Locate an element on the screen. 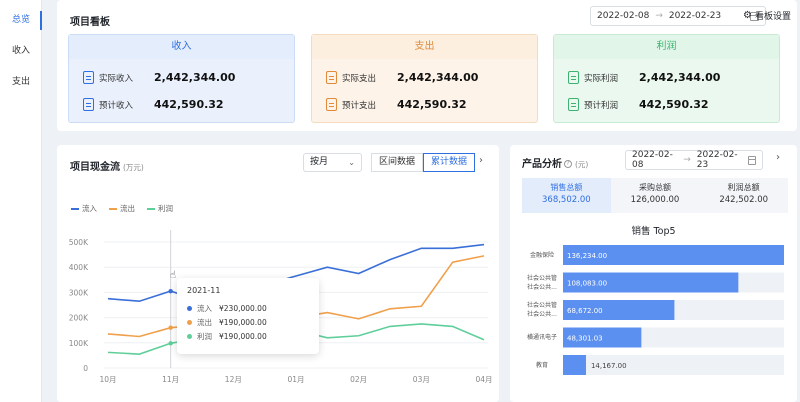 The width and height of the screenshot is (800, 402). date-start: 2022-02-08 is located at coordinates (623, 16).